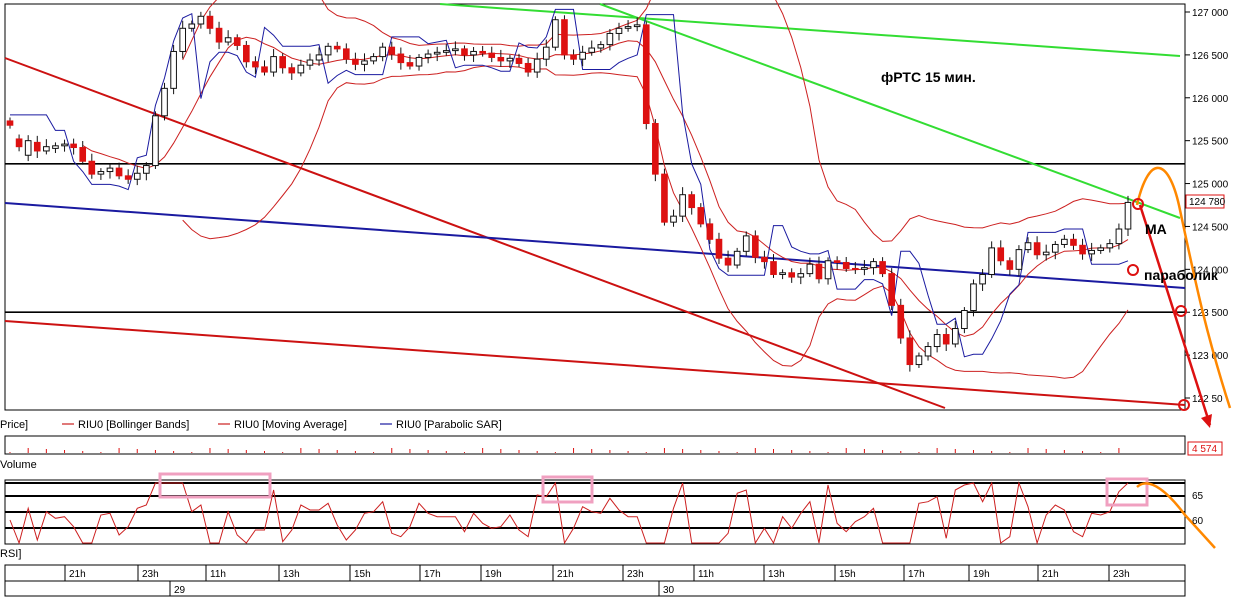 The width and height of the screenshot is (1233, 597). I want to click on blue-trend-line, so click(595, 245).